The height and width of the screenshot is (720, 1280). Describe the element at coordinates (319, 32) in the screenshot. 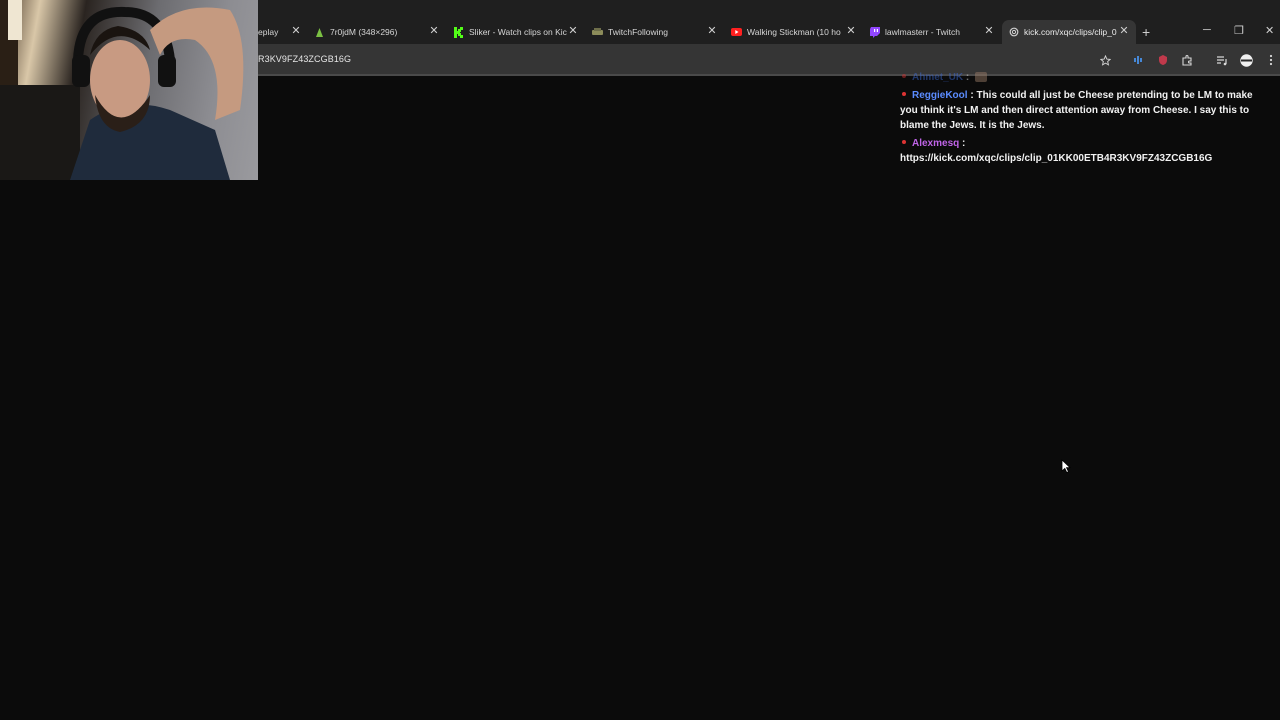

I see `image-icon` at that location.